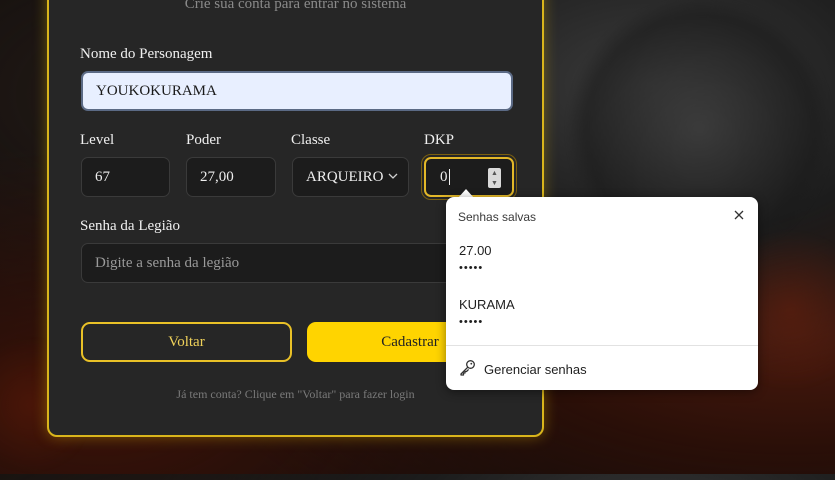  What do you see at coordinates (475, 250) in the screenshot?
I see `saved-username: 27.00` at bounding box center [475, 250].